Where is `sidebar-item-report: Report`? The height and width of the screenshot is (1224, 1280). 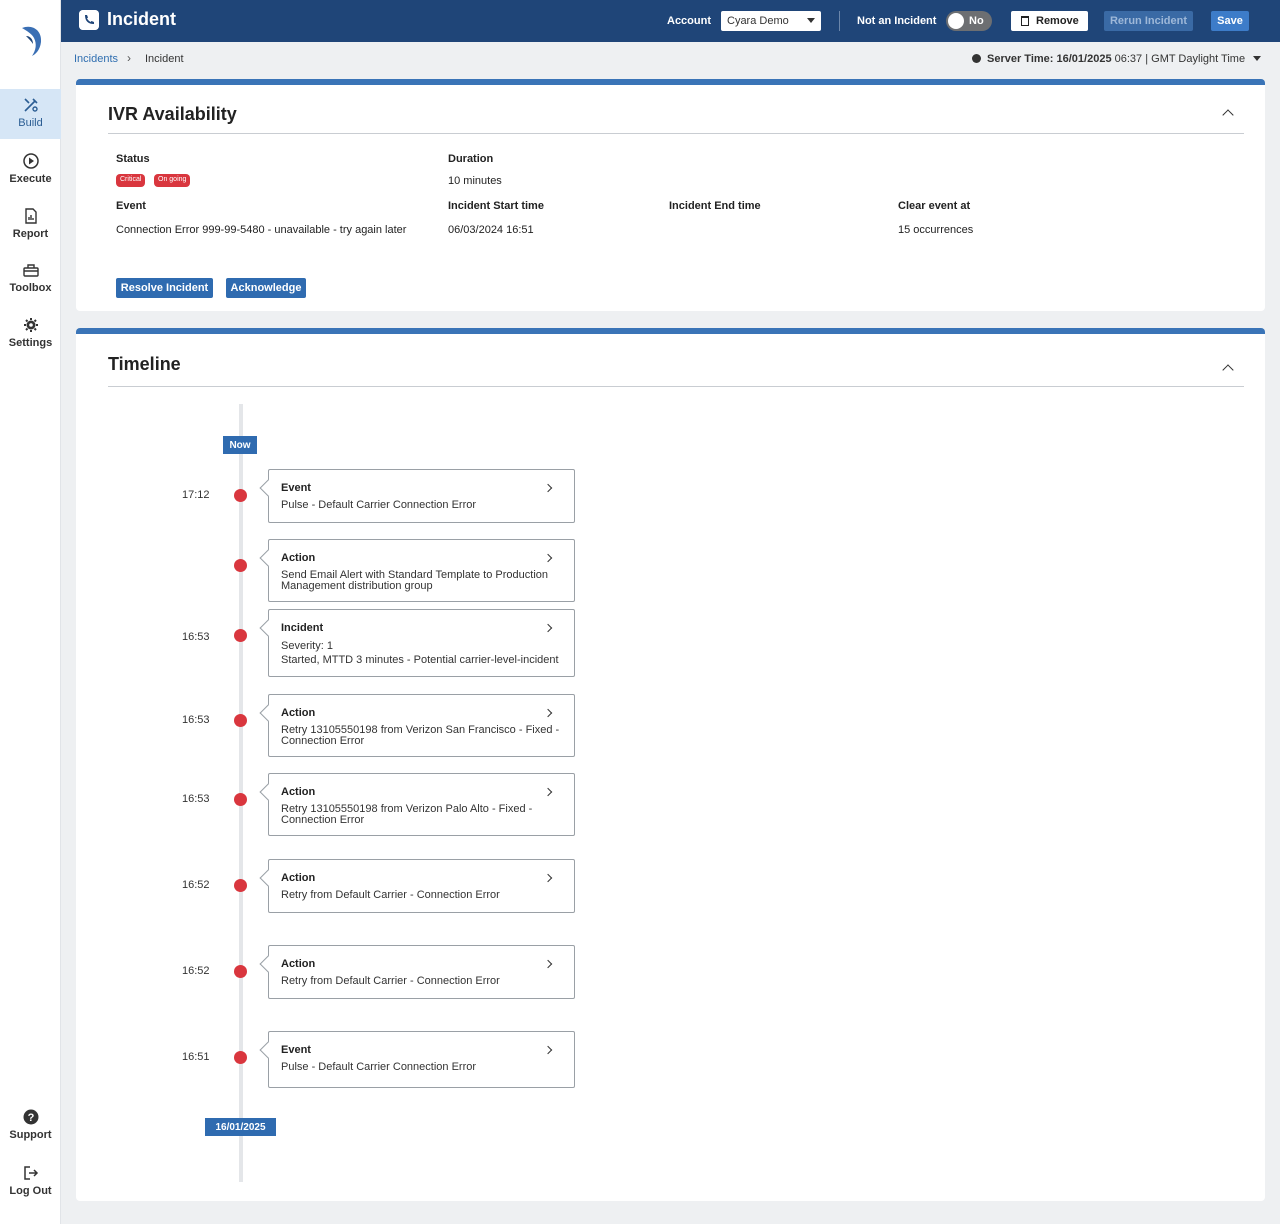 sidebar-item-report: Report is located at coordinates (30, 225).